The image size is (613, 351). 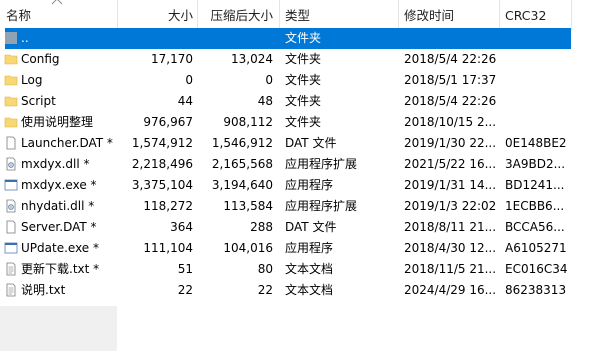 I want to click on column-header-bar: 名称 大小 压缩后大小 类型 修改时间 CRC32, so click(x=306, y=15).